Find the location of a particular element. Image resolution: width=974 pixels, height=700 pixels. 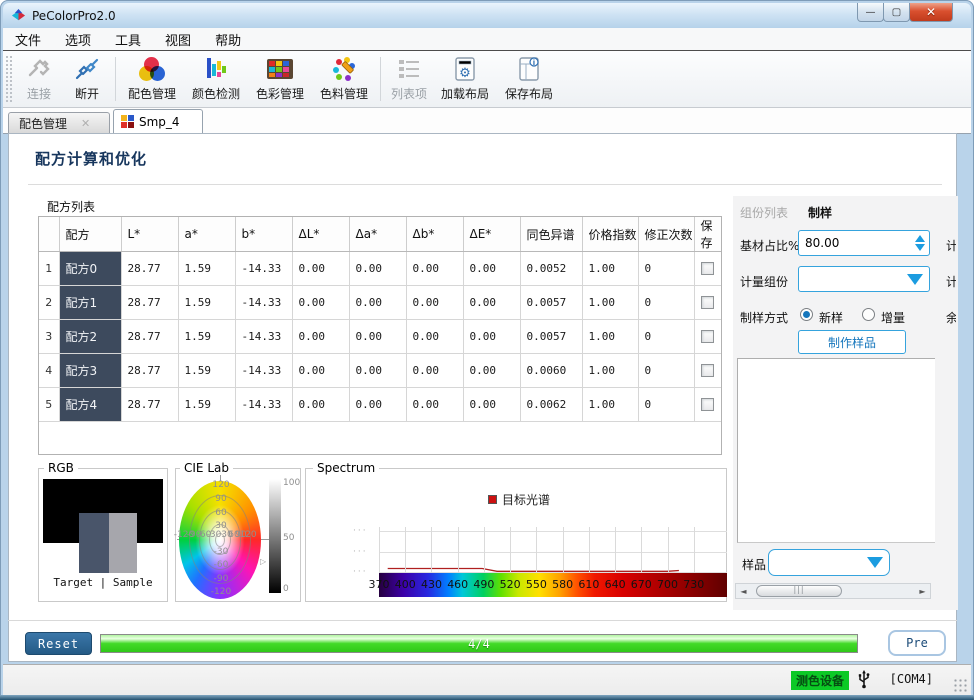

toolbar-grip is located at coordinates (9, 79).